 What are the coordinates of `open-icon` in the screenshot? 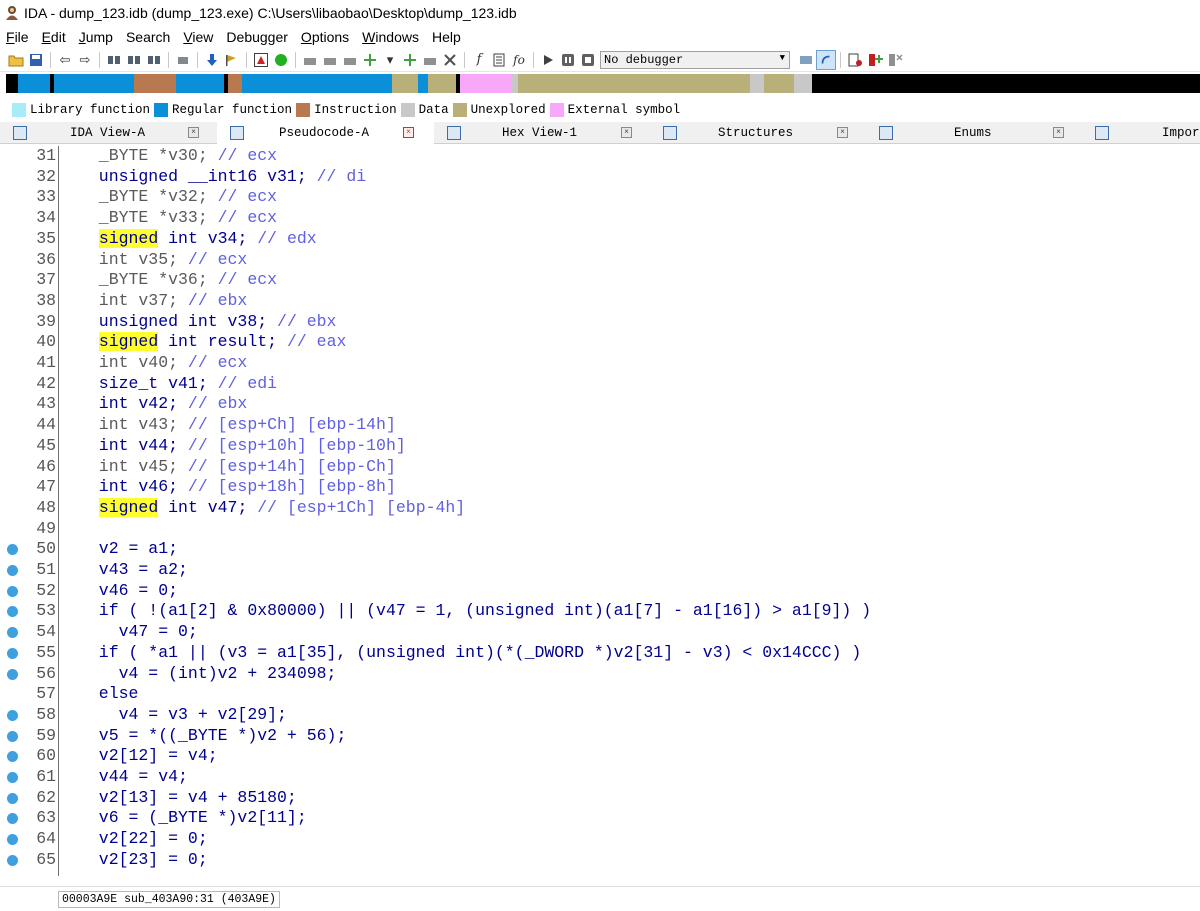 It's located at (16, 60).